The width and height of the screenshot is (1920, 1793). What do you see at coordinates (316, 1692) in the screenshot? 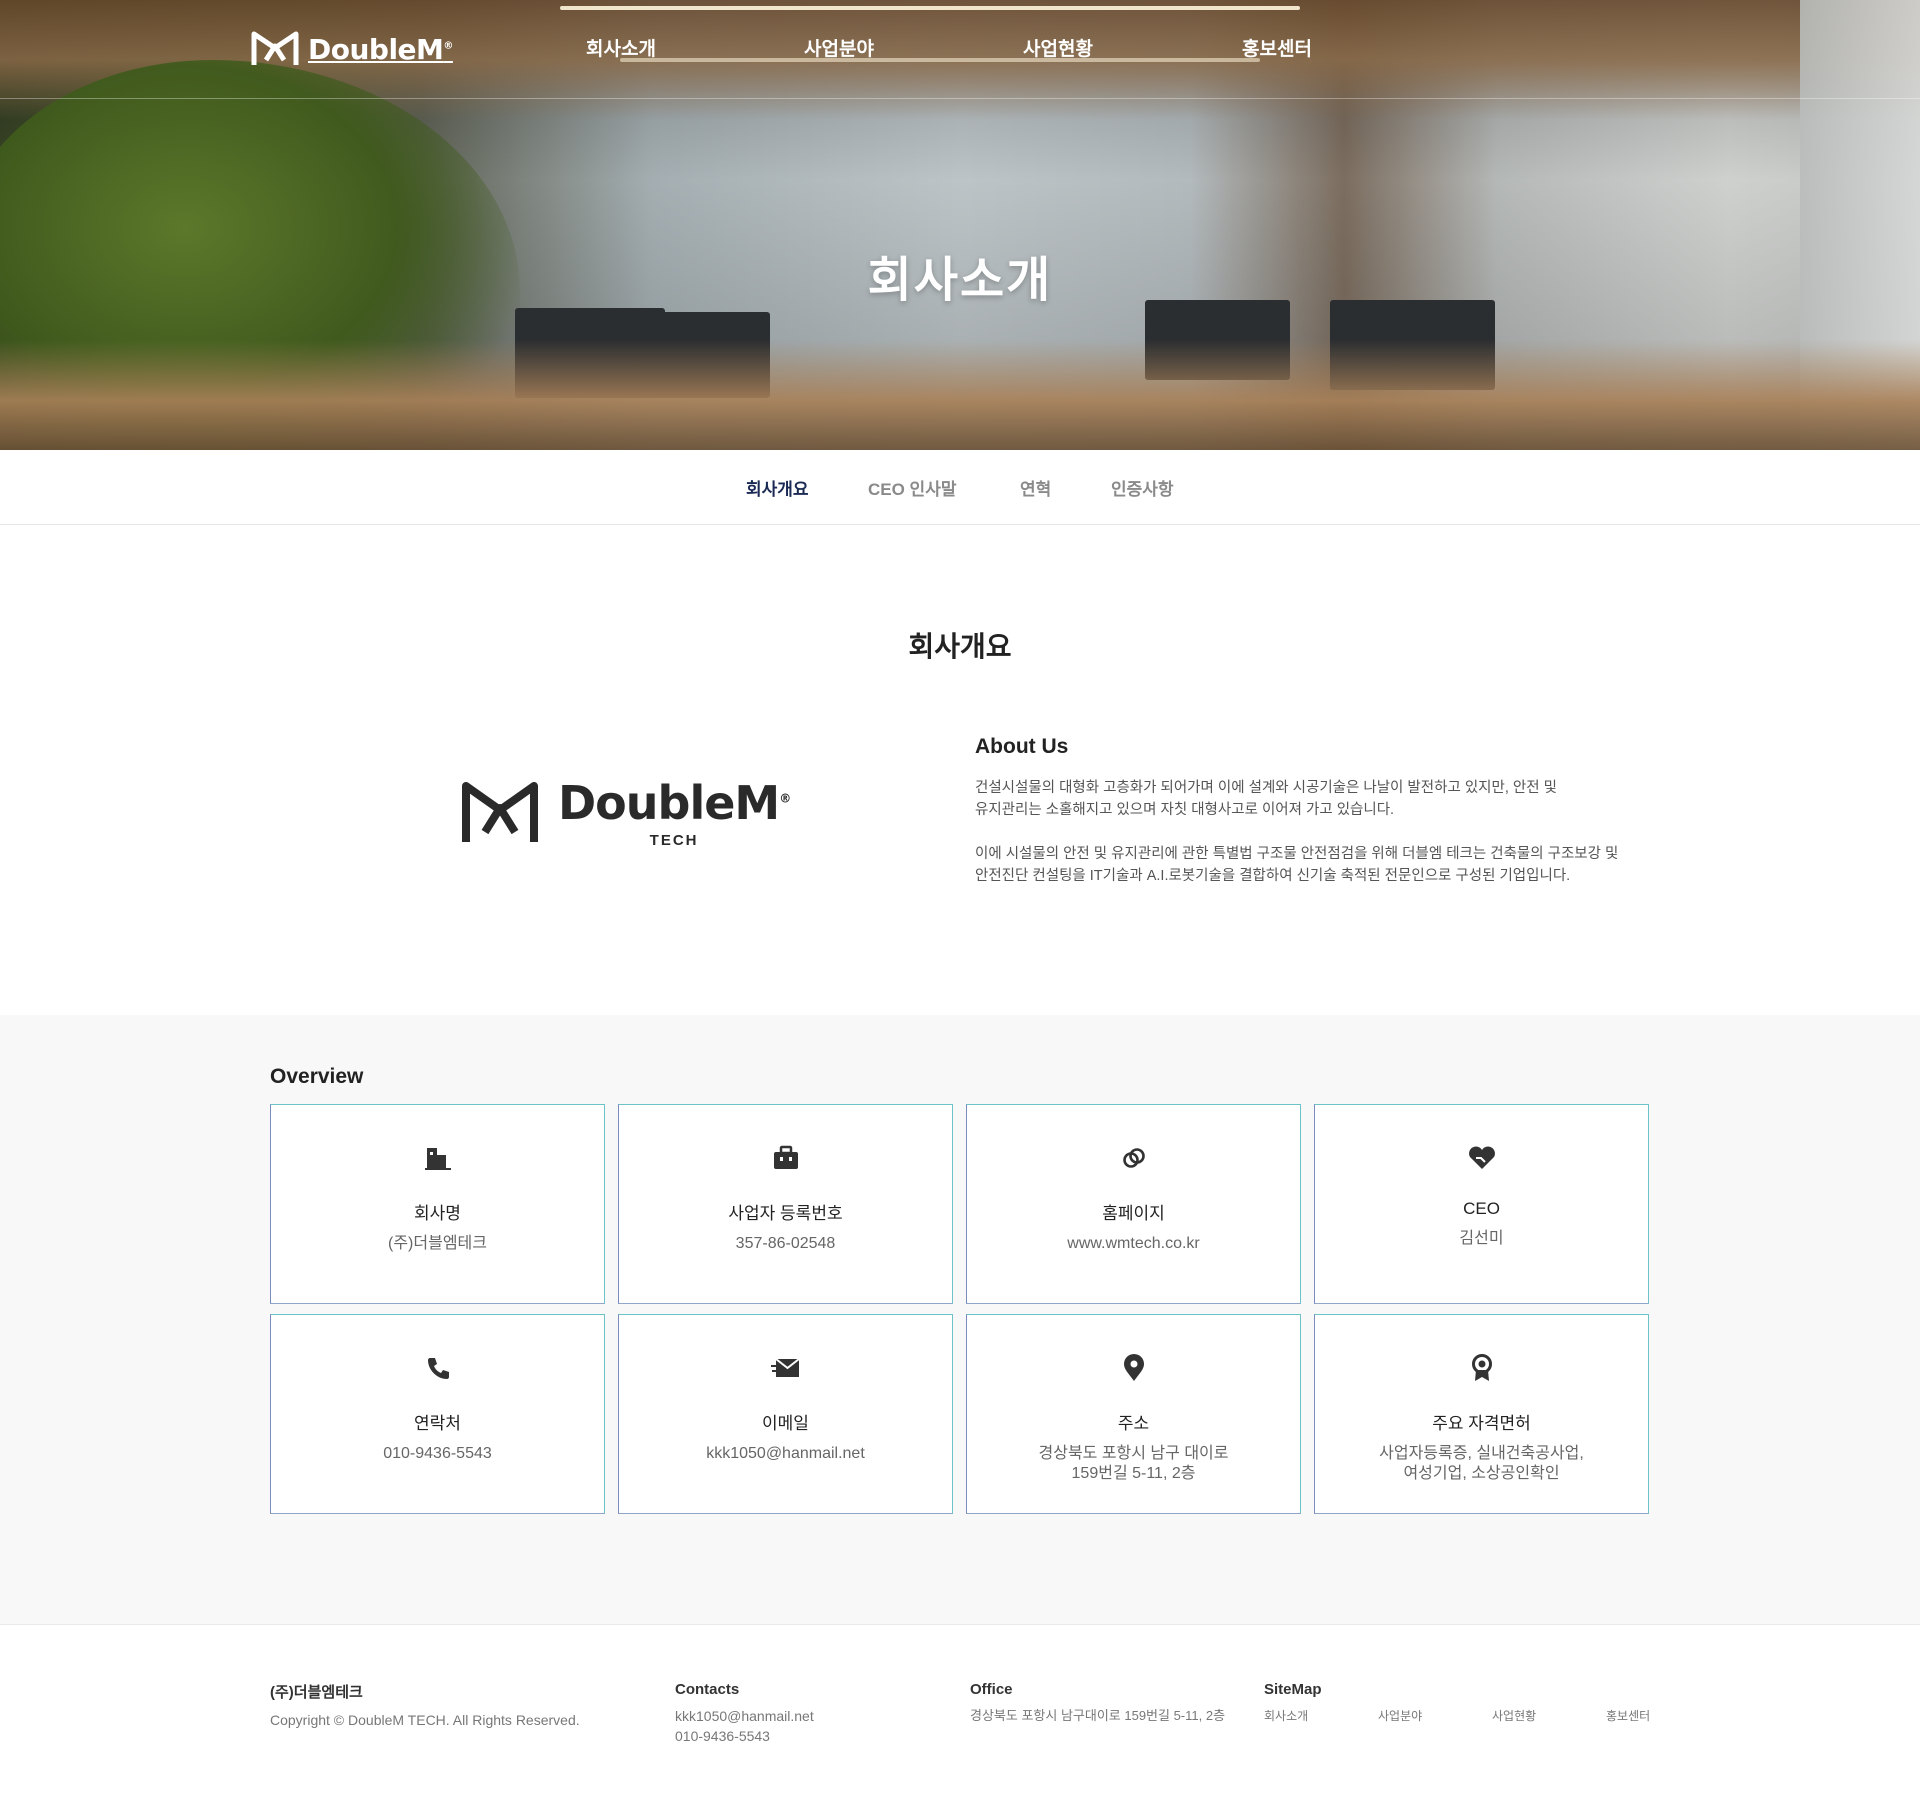
I see `footer-company-name: (주)더블엠테크` at bounding box center [316, 1692].